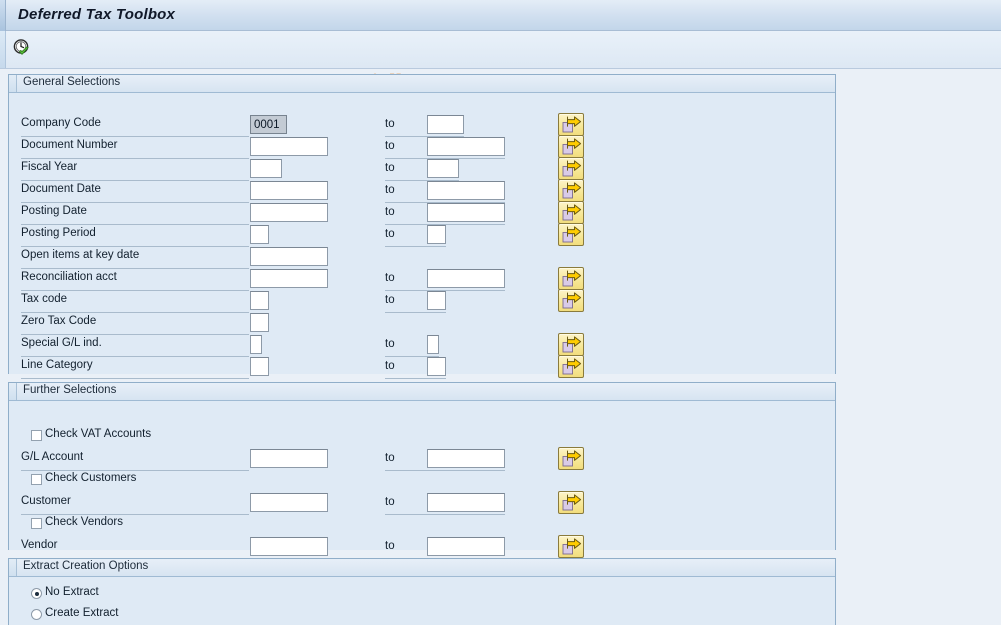 The width and height of the screenshot is (1001, 625). Describe the element at coordinates (289, 256) in the screenshot. I see `field-input-open-items-at-key-date-from` at that location.